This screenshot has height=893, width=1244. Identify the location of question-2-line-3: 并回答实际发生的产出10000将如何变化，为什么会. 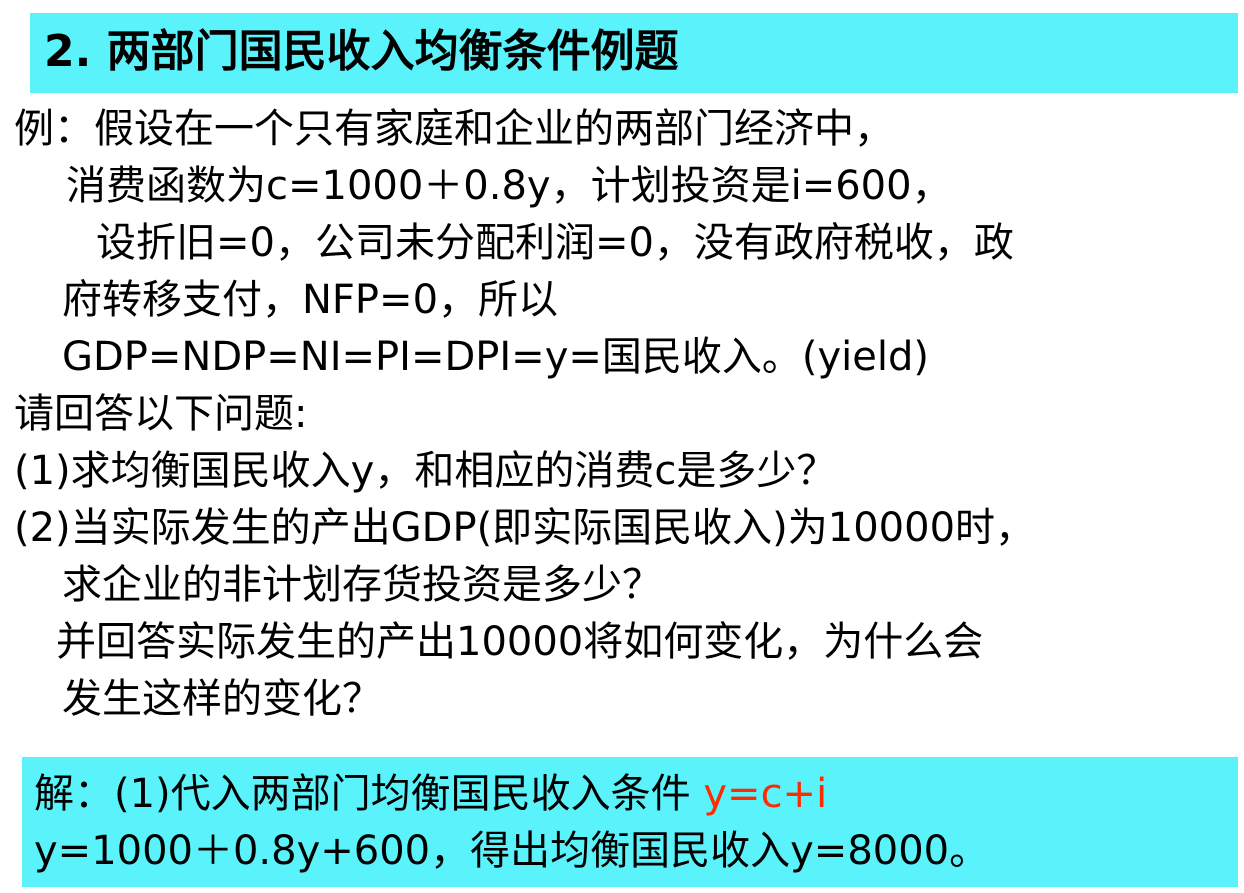
(520, 642).